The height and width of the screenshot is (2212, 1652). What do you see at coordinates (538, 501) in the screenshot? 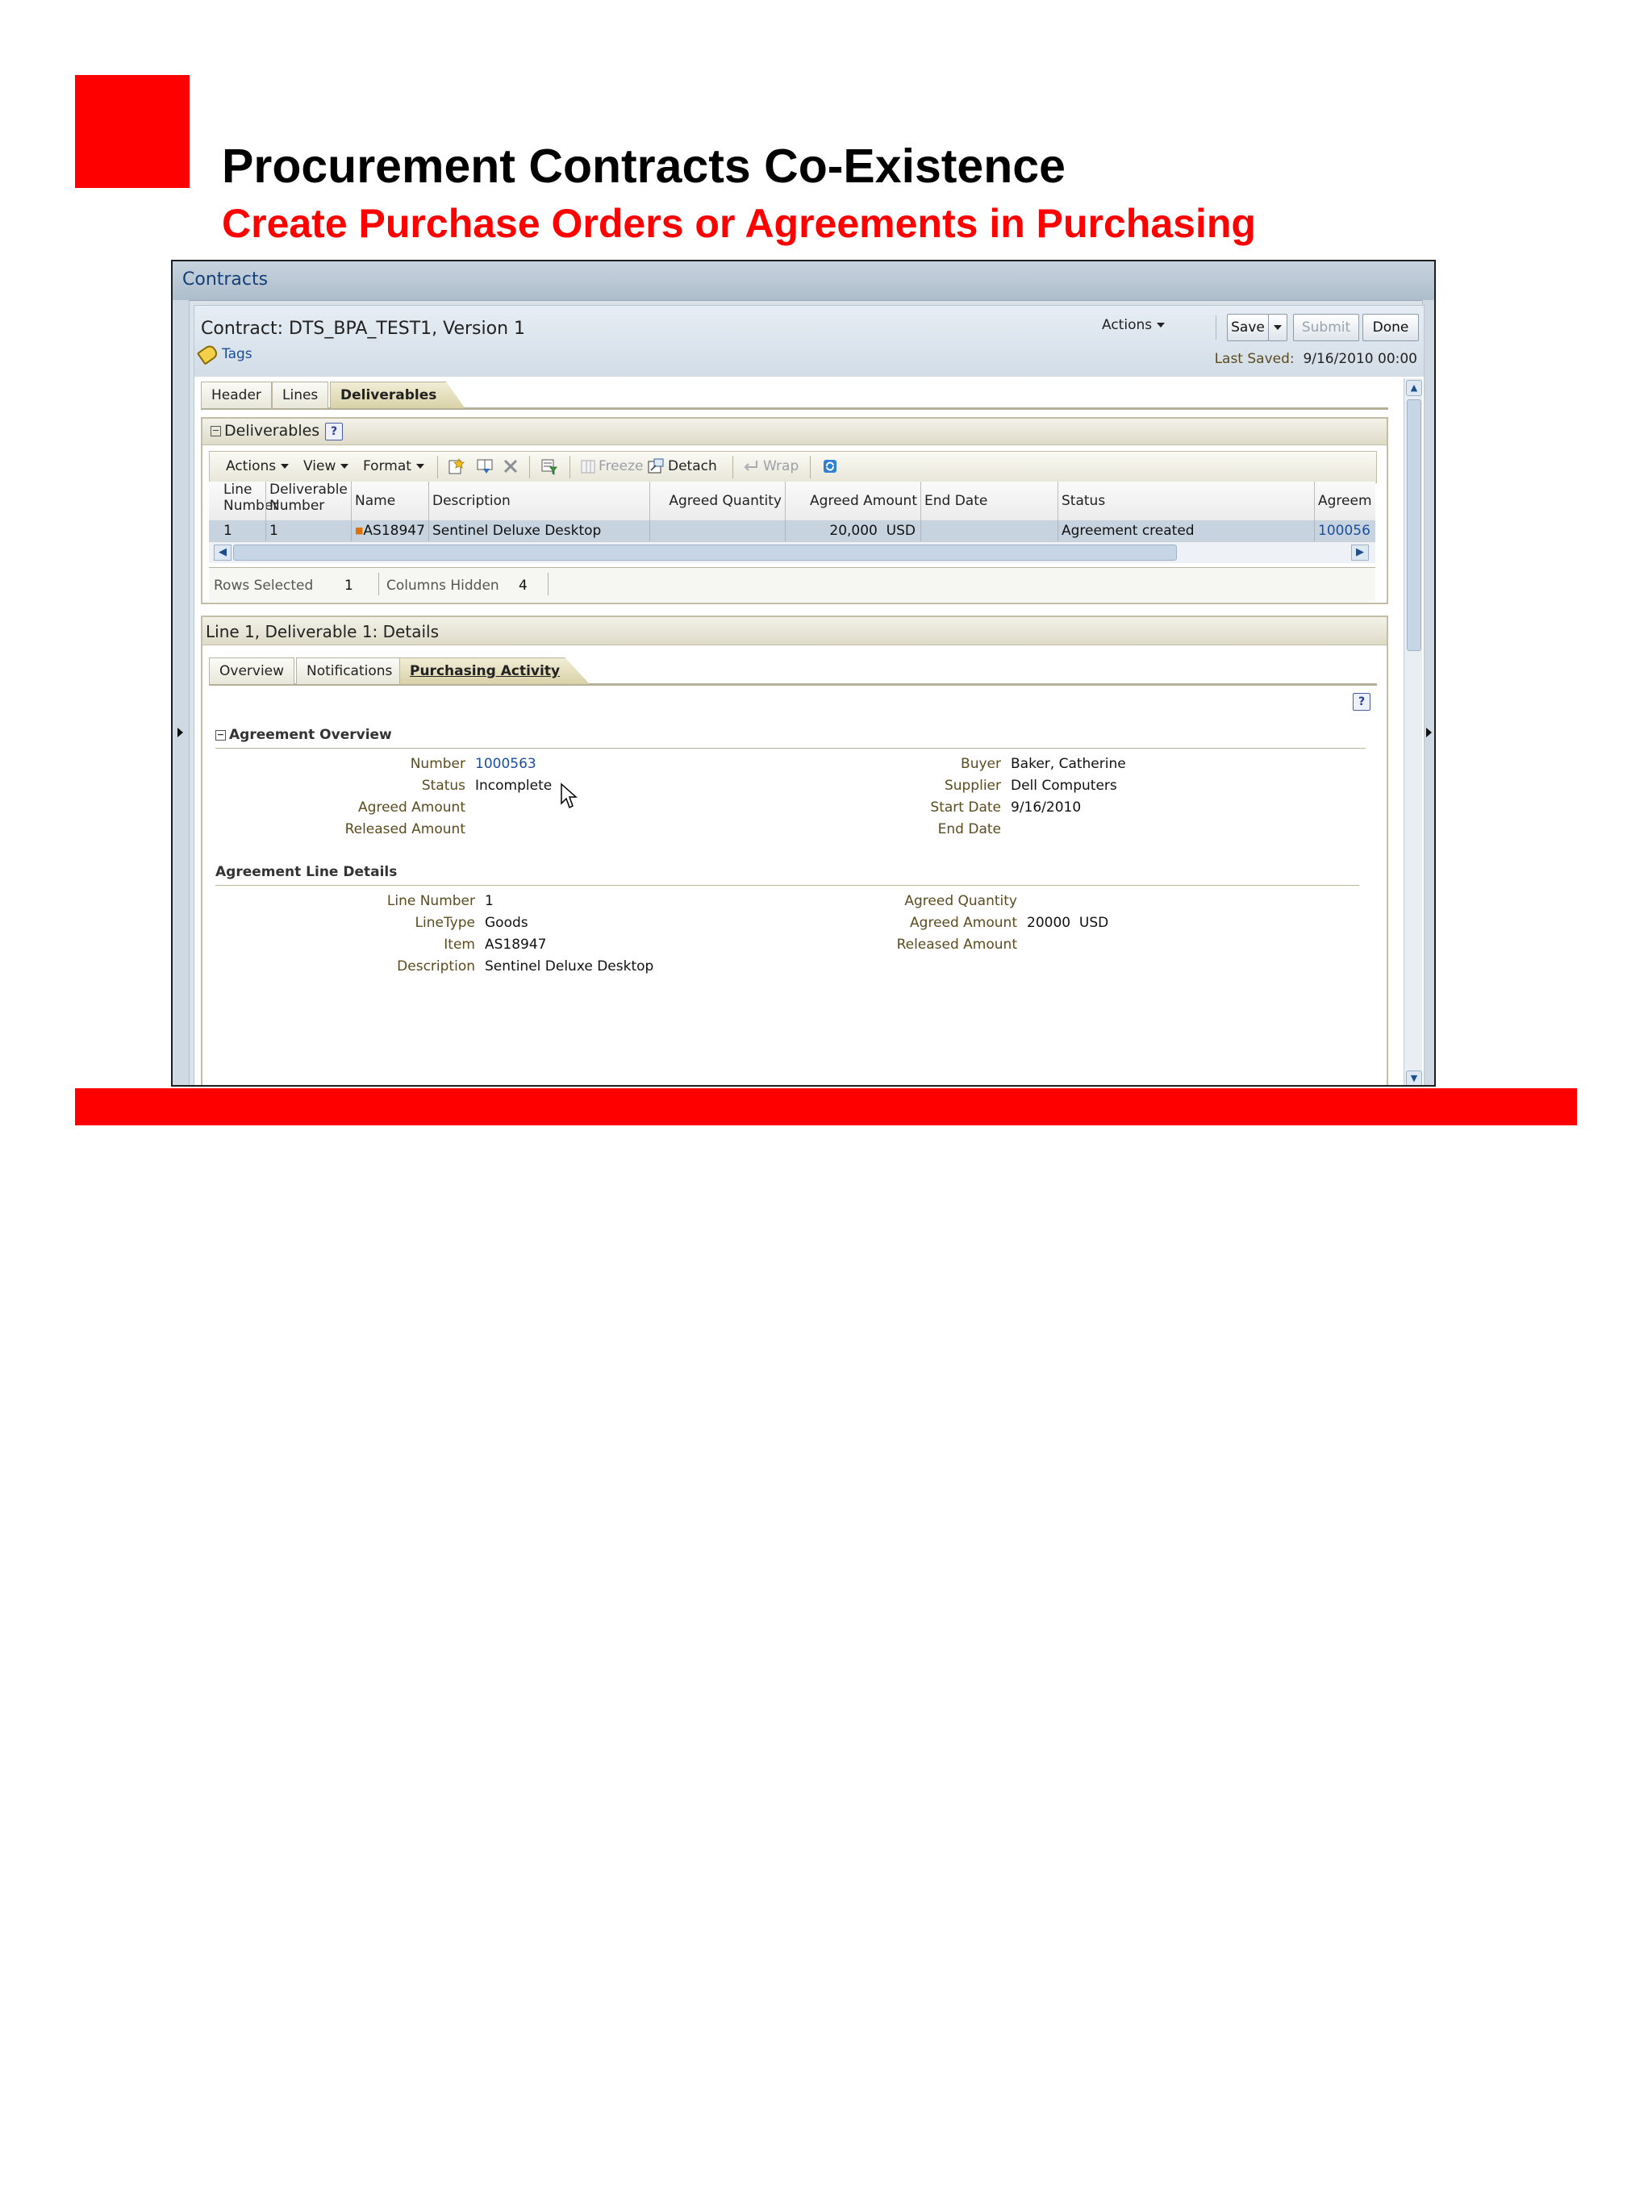
I see `column-header-description: Description` at bounding box center [538, 501].